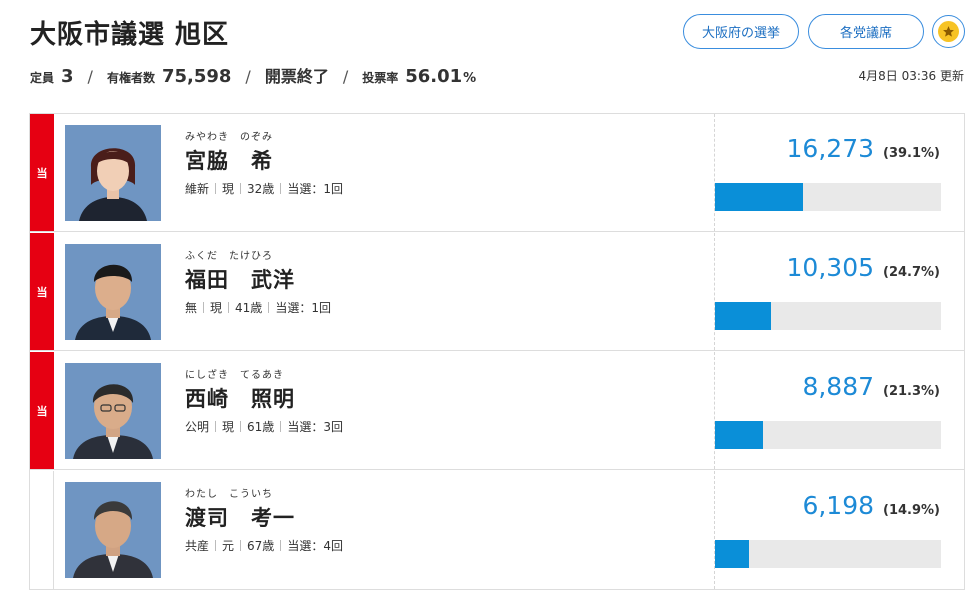 The height and width of the screenshot is (596, 970). Describe the element at coordinates (470, 78) in the screenshot. I see `turnout-unit: %` at that location.